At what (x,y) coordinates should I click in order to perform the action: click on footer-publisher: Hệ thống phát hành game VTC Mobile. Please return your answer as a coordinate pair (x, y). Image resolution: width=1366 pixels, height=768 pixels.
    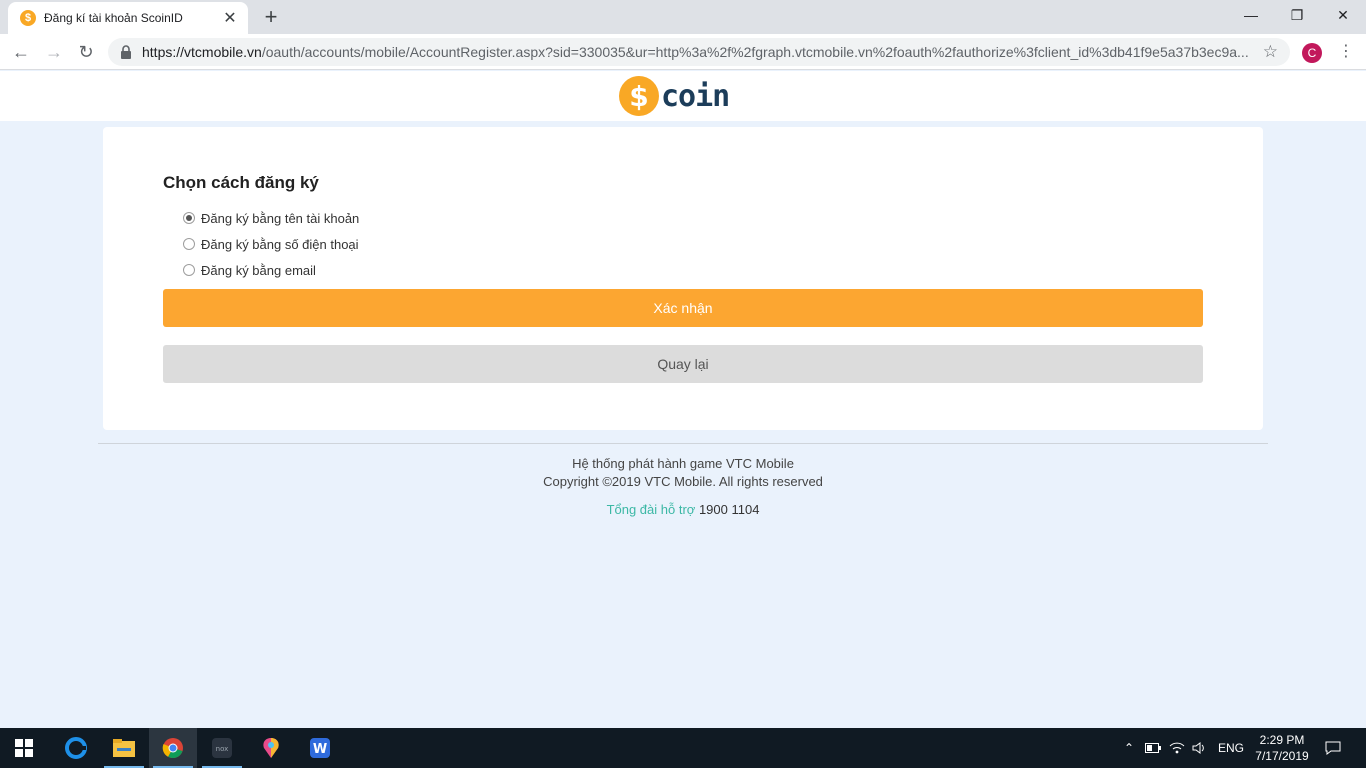
    Looking at the image, I should click on (683, 463).